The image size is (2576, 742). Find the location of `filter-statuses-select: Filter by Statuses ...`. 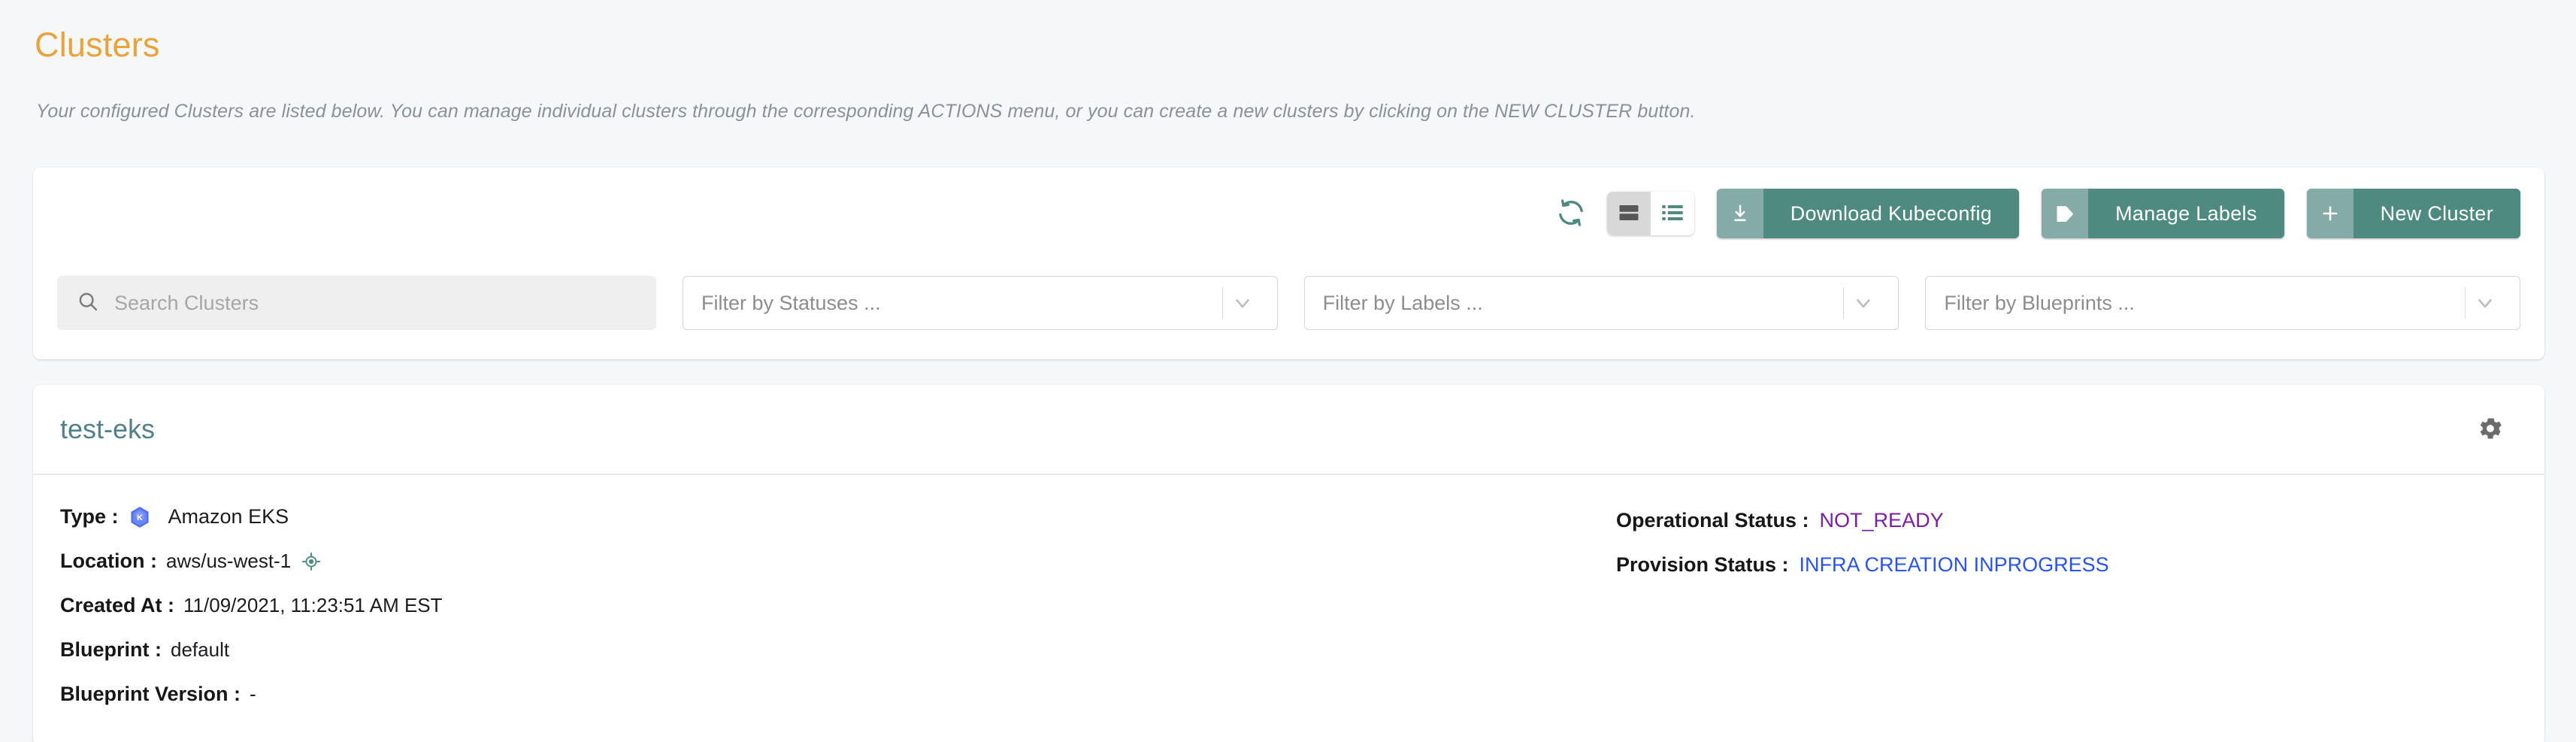

filter-statuses-select: Filter by Statuses ... is located at coordinates (980, 303).